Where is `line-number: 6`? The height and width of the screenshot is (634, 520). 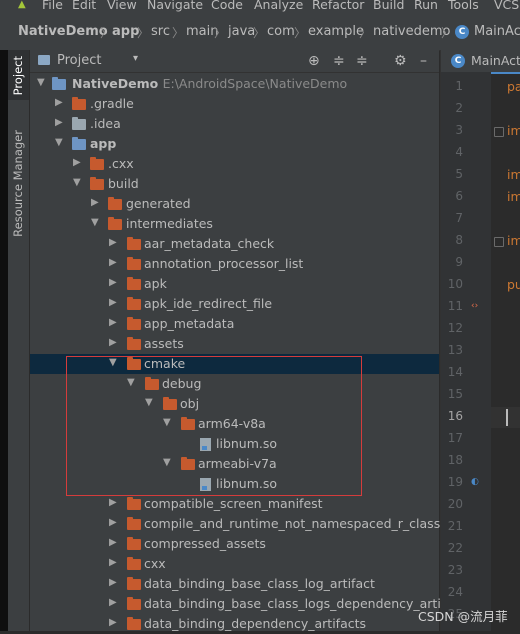 line-number: 6 is located at coordinates (459, 196).